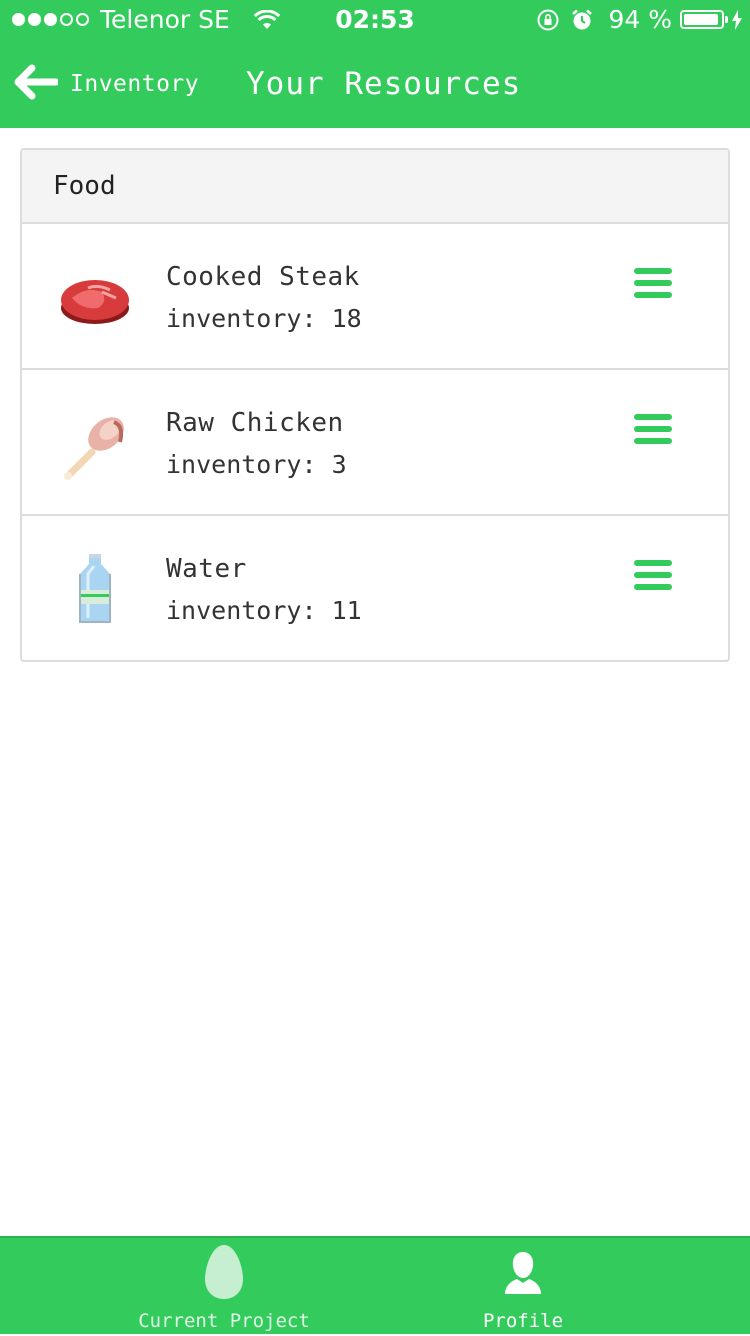 The image size is (750, 1336). What do you see at coordinates (375, 443) in the screenshot?
I see `list-item: Raw Chicken inventory: 3` at bounding box center [375, 443].